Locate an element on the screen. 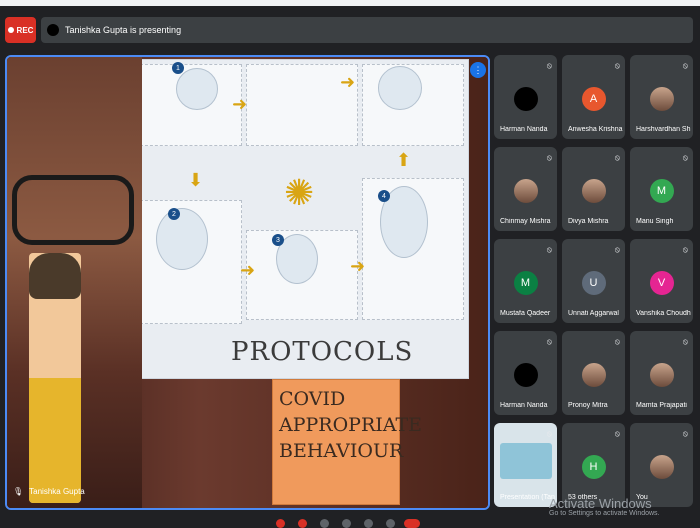 The image size is (700, 528). arrow-down-icon: ⬇ is located at coordinates (196, 180).